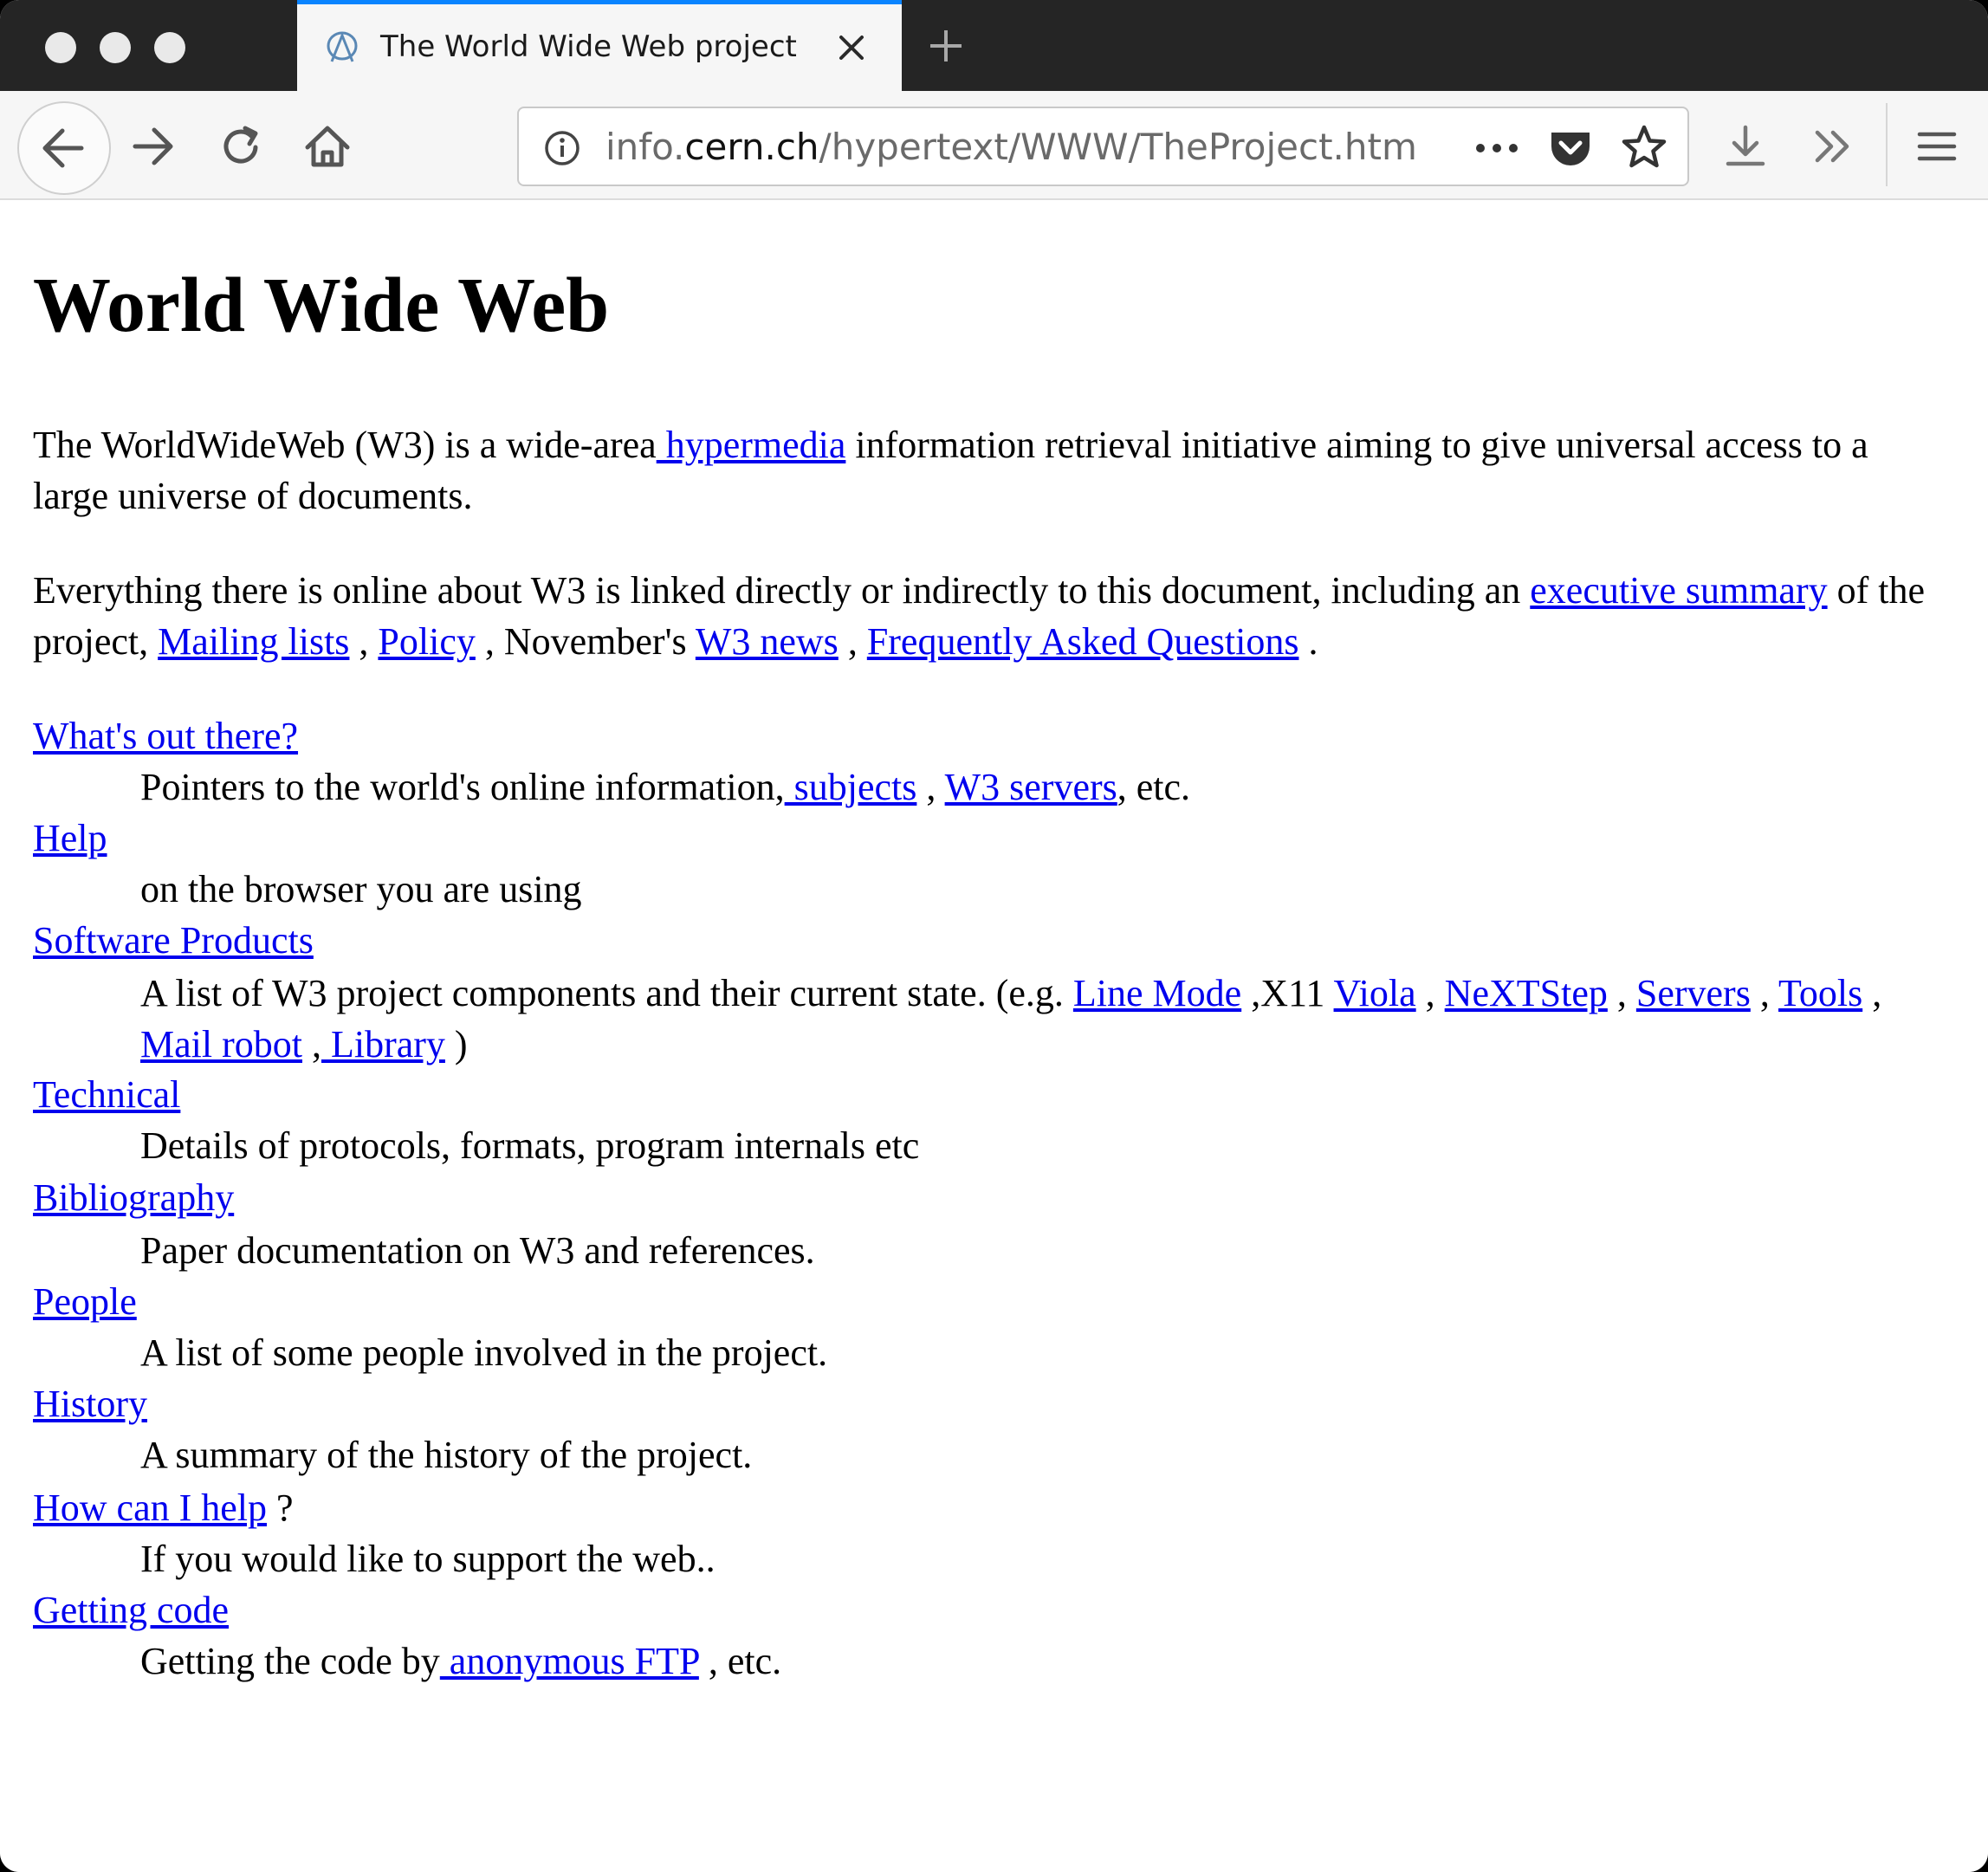 The image size is (1988, 1872). Describe the element at coordinates (116, 47) in the screenshot. I see `window-minimize-button` at that location.